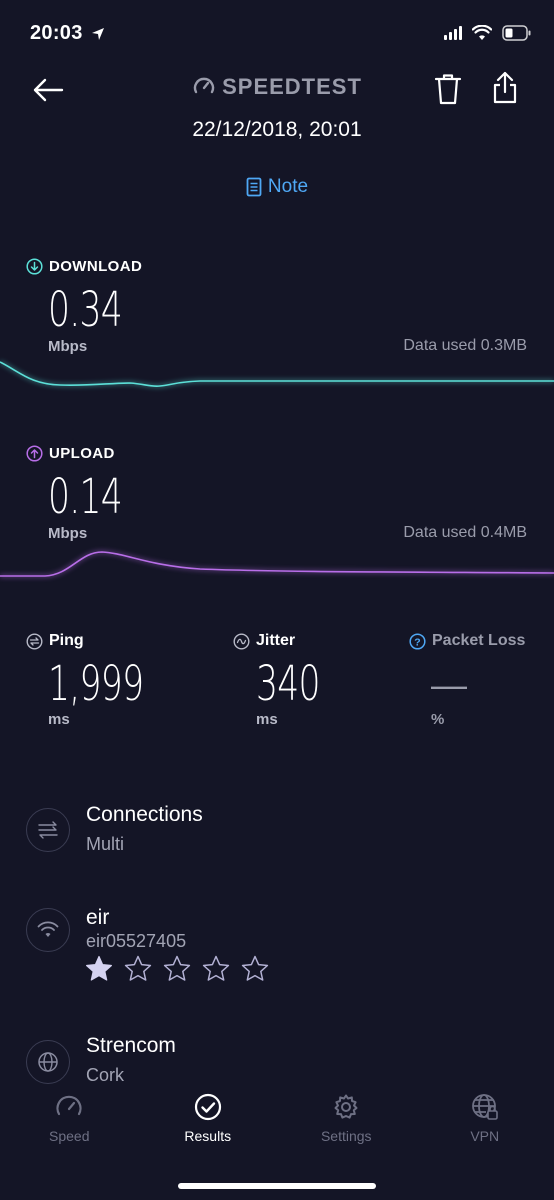 This screenshot has height=1200, width=554. I want to click on download-arrow-icon, so click(34, 266).